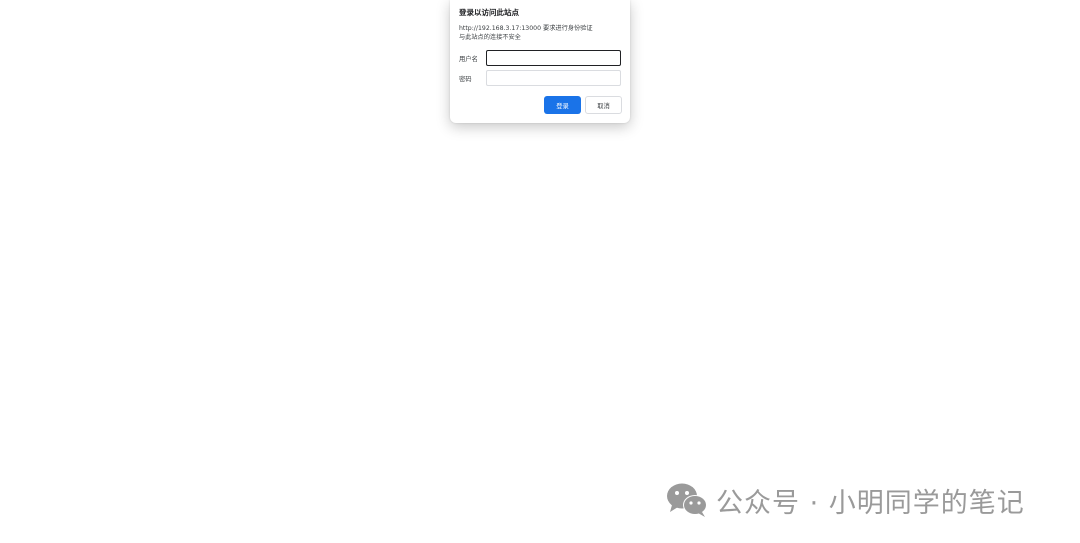 The width and height of the screenshot is (1080, 543). I want to click on password-row: 密码, so click(540, 78).